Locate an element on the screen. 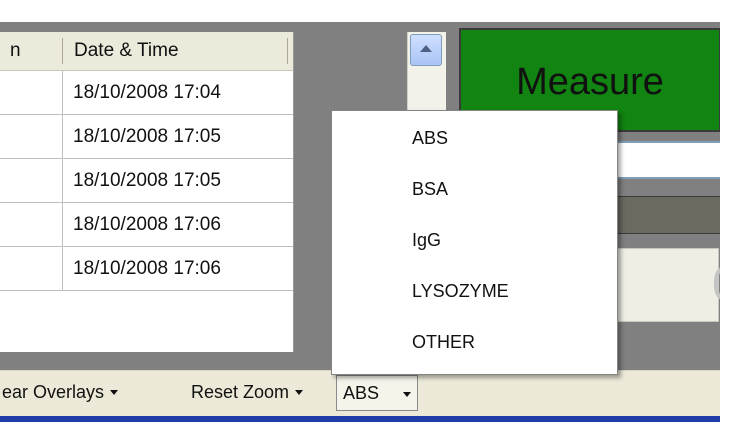  table-cell-datetime: 18/10/2008 17:04 is located at coordinates (147, 92).